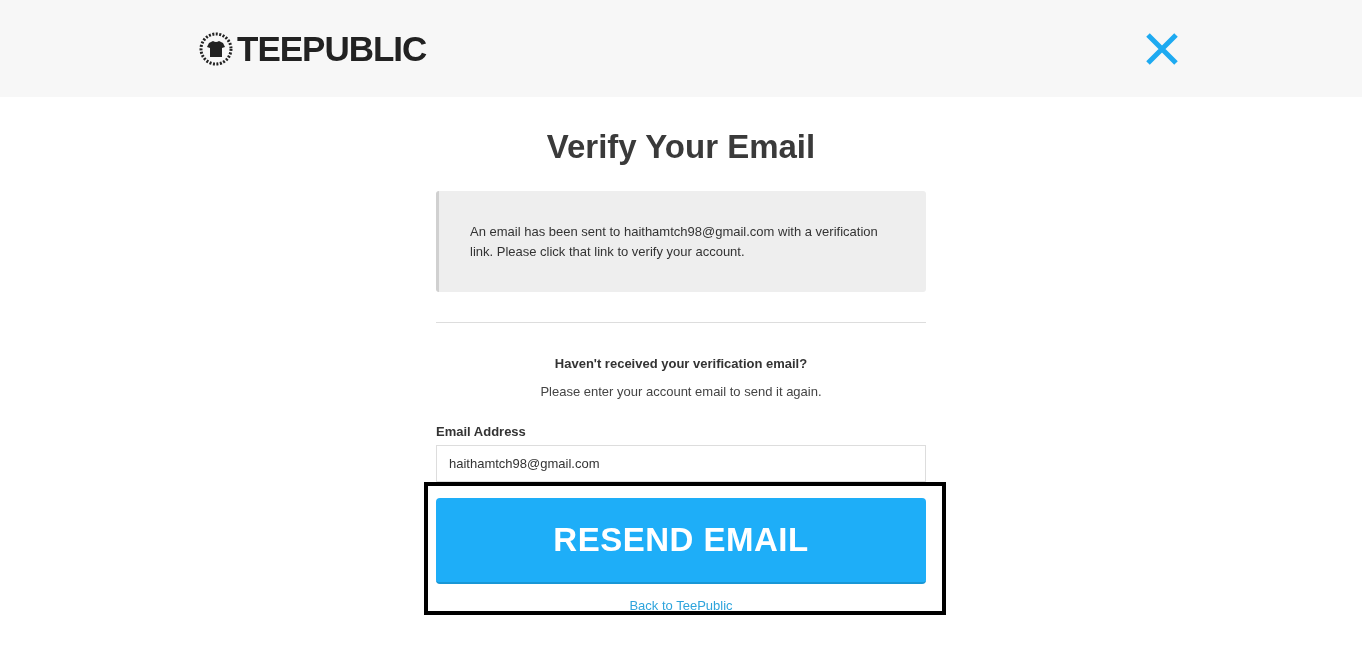  I want to click on page-title: Verify Your Email, so click(681, 147).